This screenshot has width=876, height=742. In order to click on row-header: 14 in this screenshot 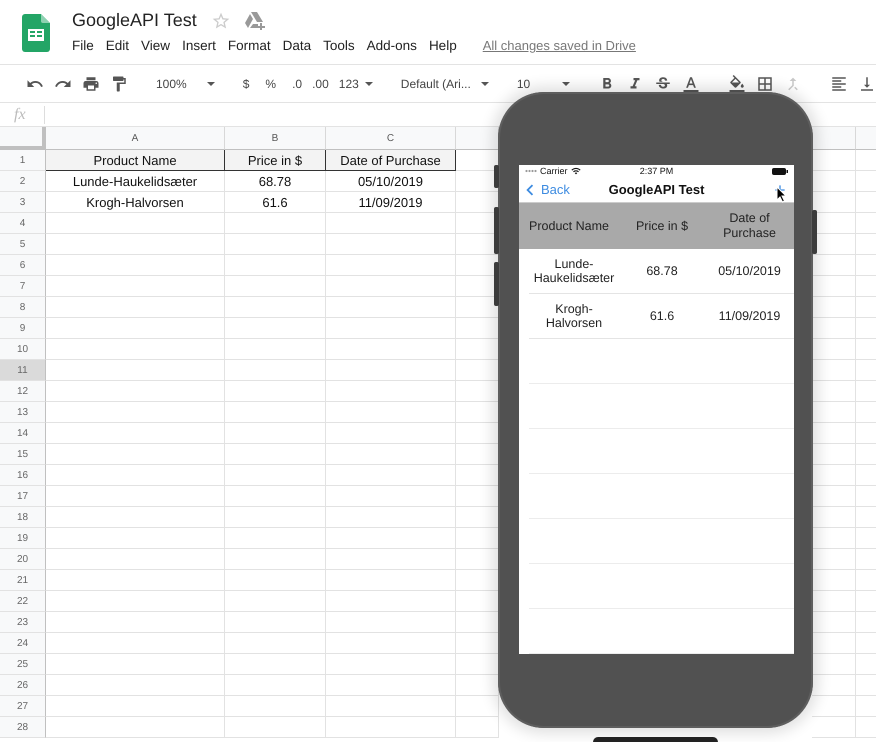, I will do `click(23, 433)`.